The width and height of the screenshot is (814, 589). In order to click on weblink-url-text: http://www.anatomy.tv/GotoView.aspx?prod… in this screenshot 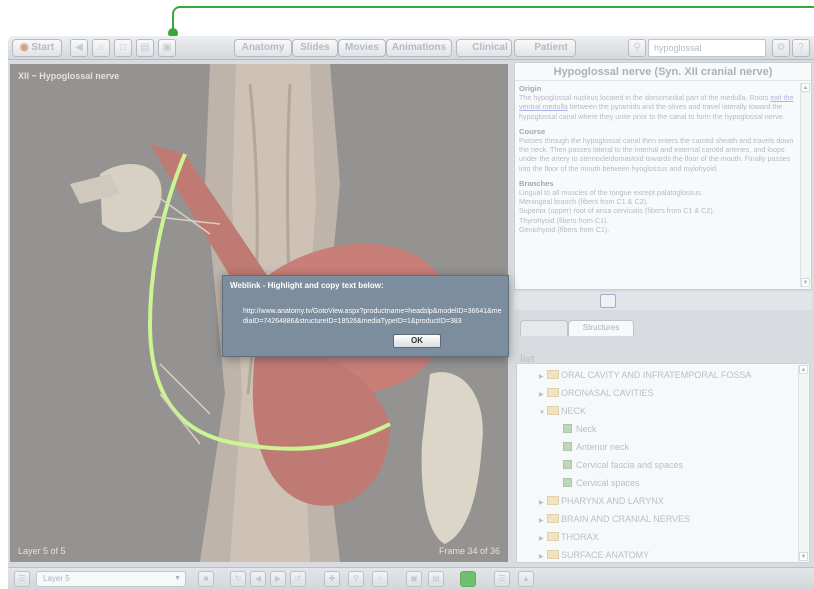, I will do `click(374, 317)`.